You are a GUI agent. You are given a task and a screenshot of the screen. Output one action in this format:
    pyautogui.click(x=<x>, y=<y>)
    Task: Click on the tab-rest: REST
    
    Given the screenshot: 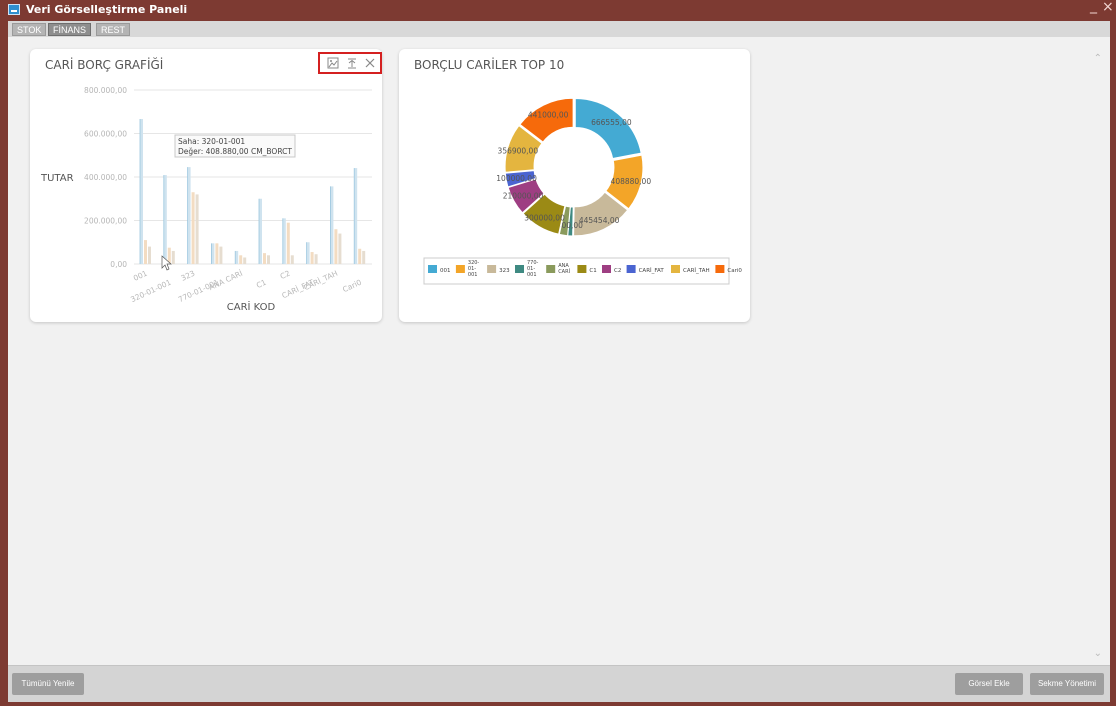 What is the action you would take?
    pyautogui.click(x=113, y=29)
    